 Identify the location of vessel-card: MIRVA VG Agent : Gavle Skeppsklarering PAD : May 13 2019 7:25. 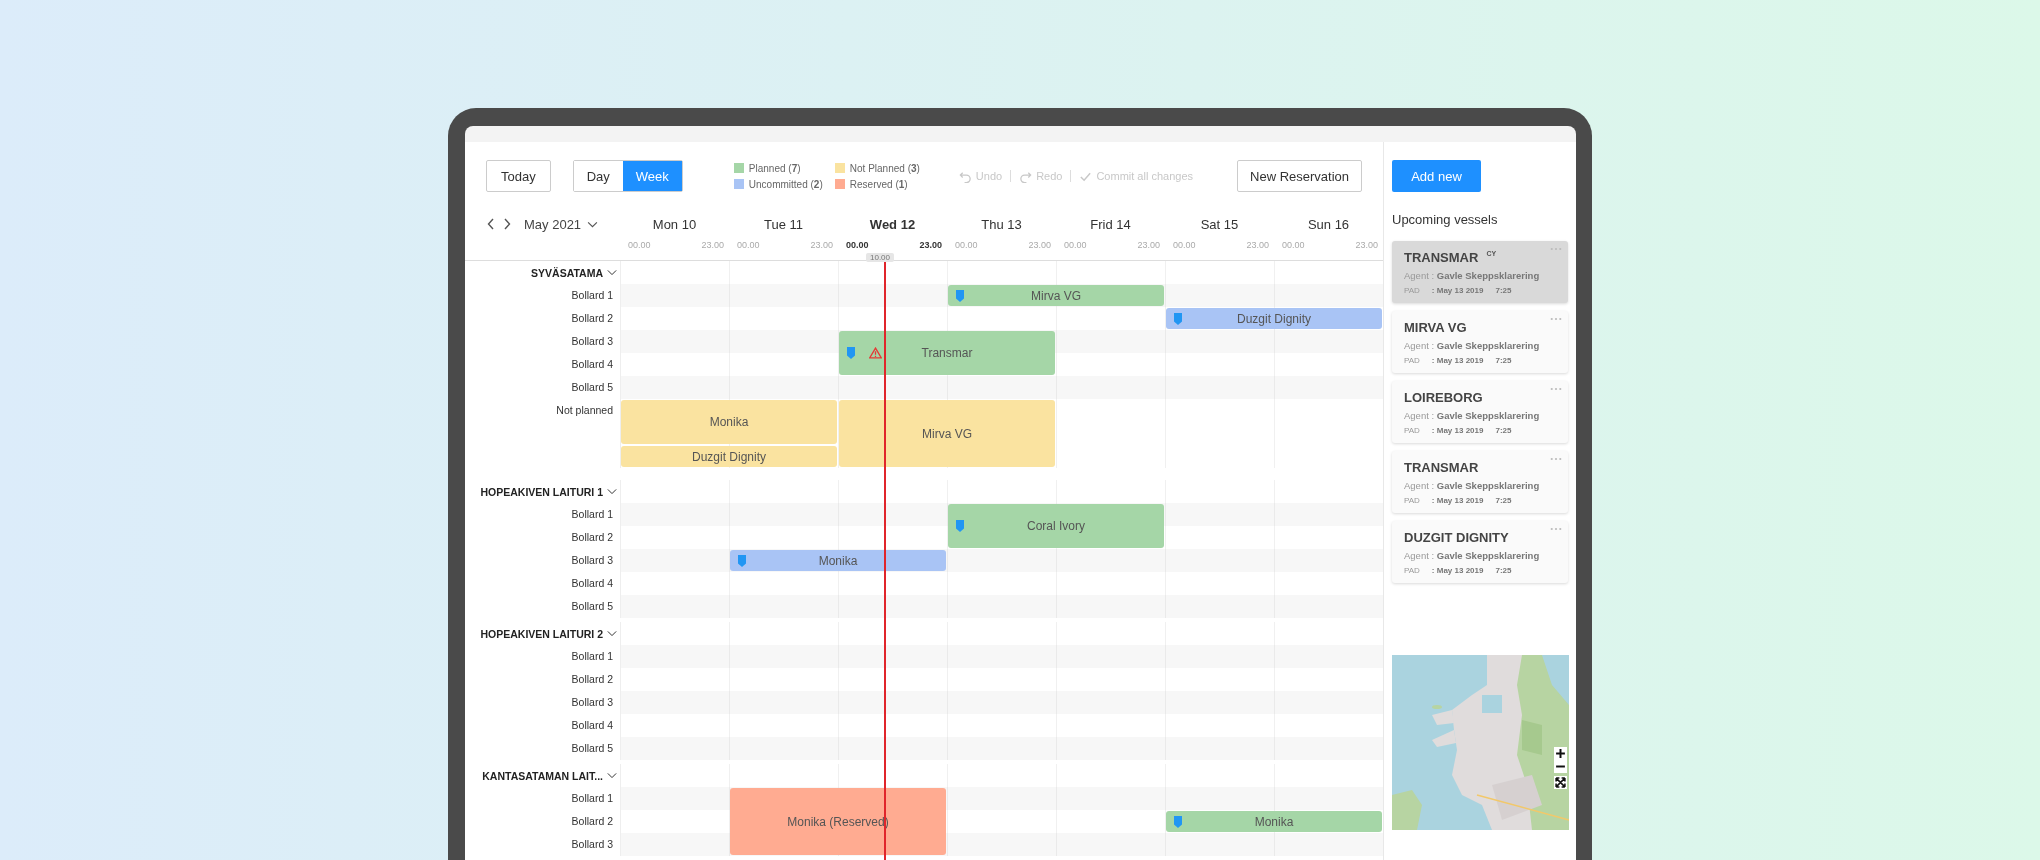
(1480, 342).